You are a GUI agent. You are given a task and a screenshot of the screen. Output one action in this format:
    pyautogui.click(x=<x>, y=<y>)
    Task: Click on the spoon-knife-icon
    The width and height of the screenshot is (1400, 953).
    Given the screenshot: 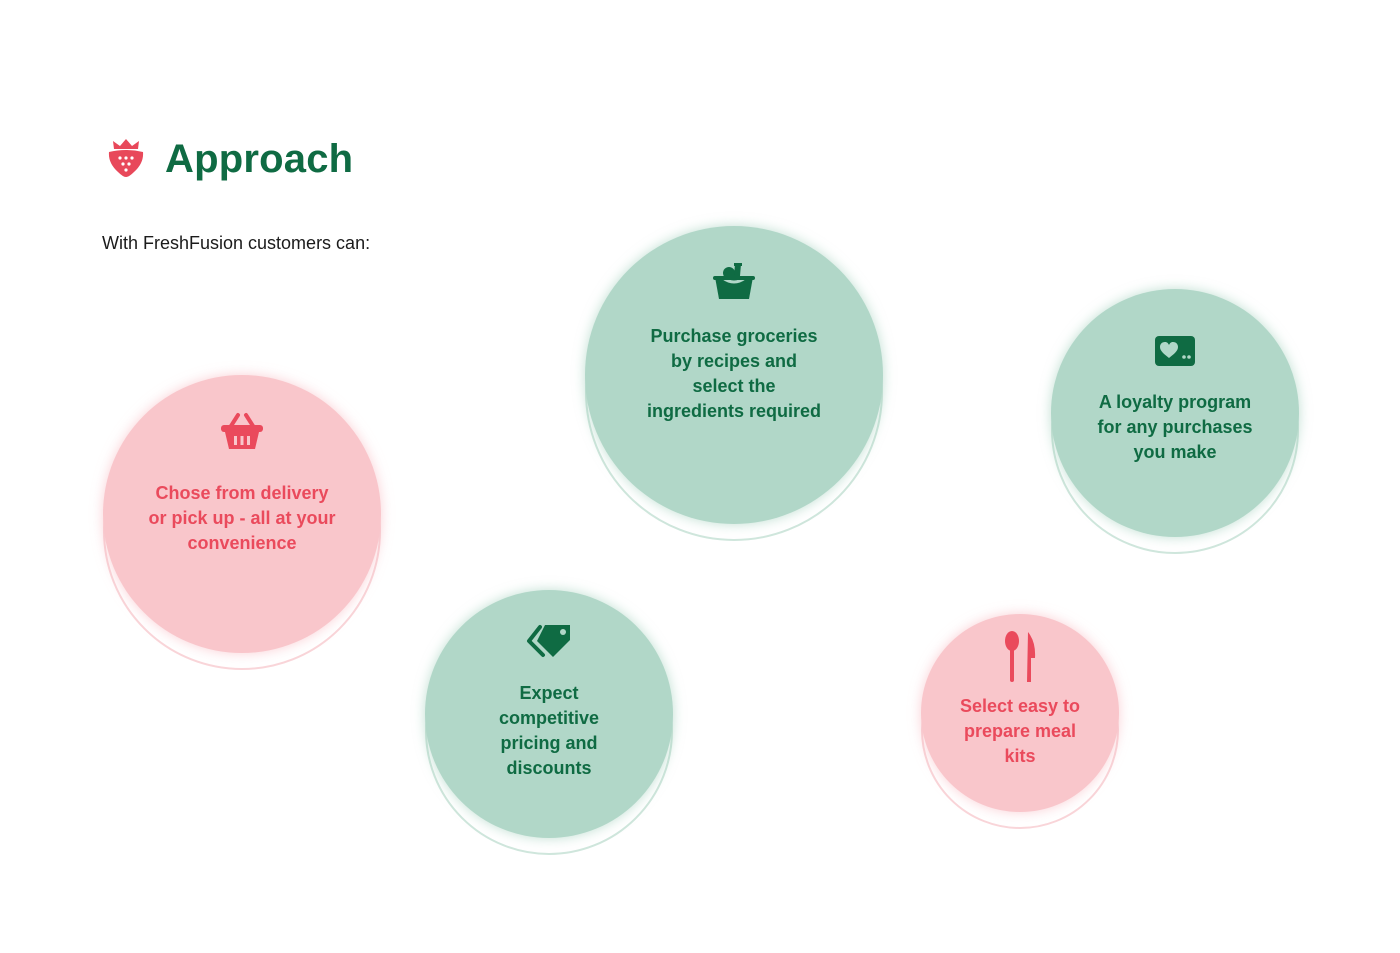 What is the action you would take?
    pyautogui.click(x=1020, y=656)
    